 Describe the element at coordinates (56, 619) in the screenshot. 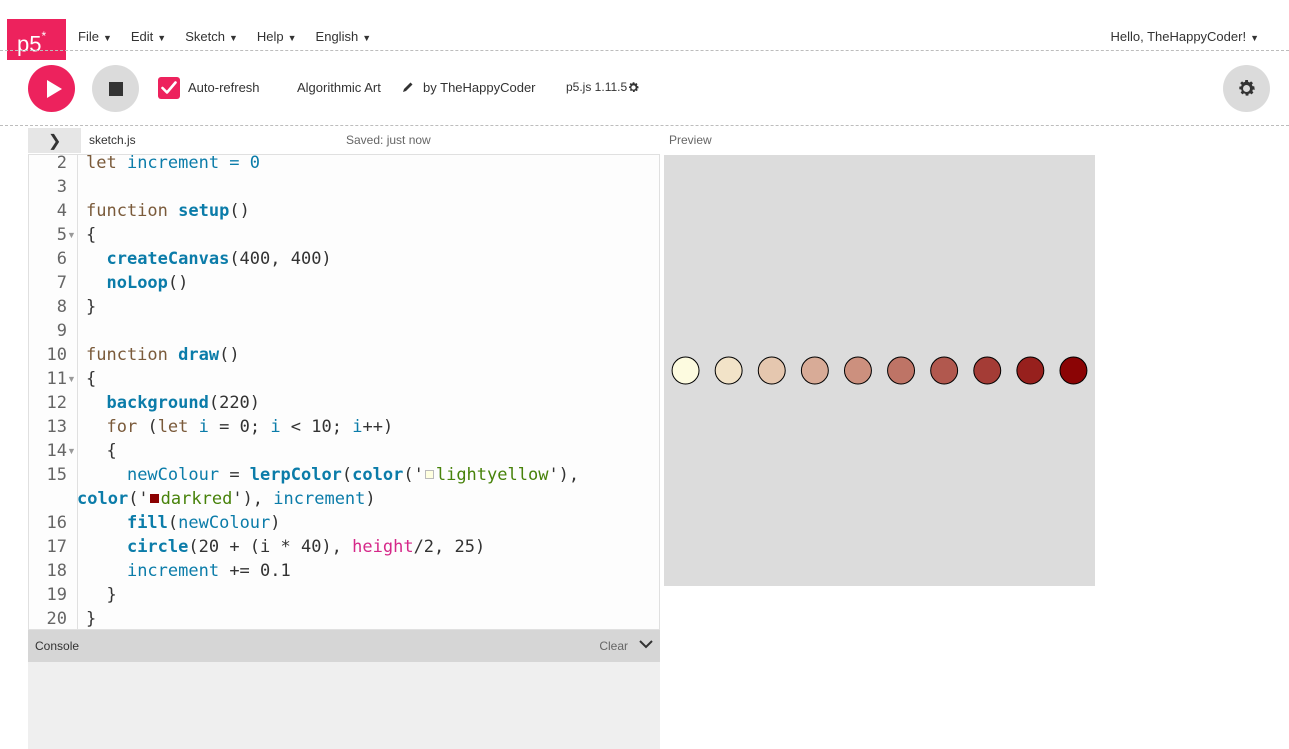

I see `line-number: 20` at that location.